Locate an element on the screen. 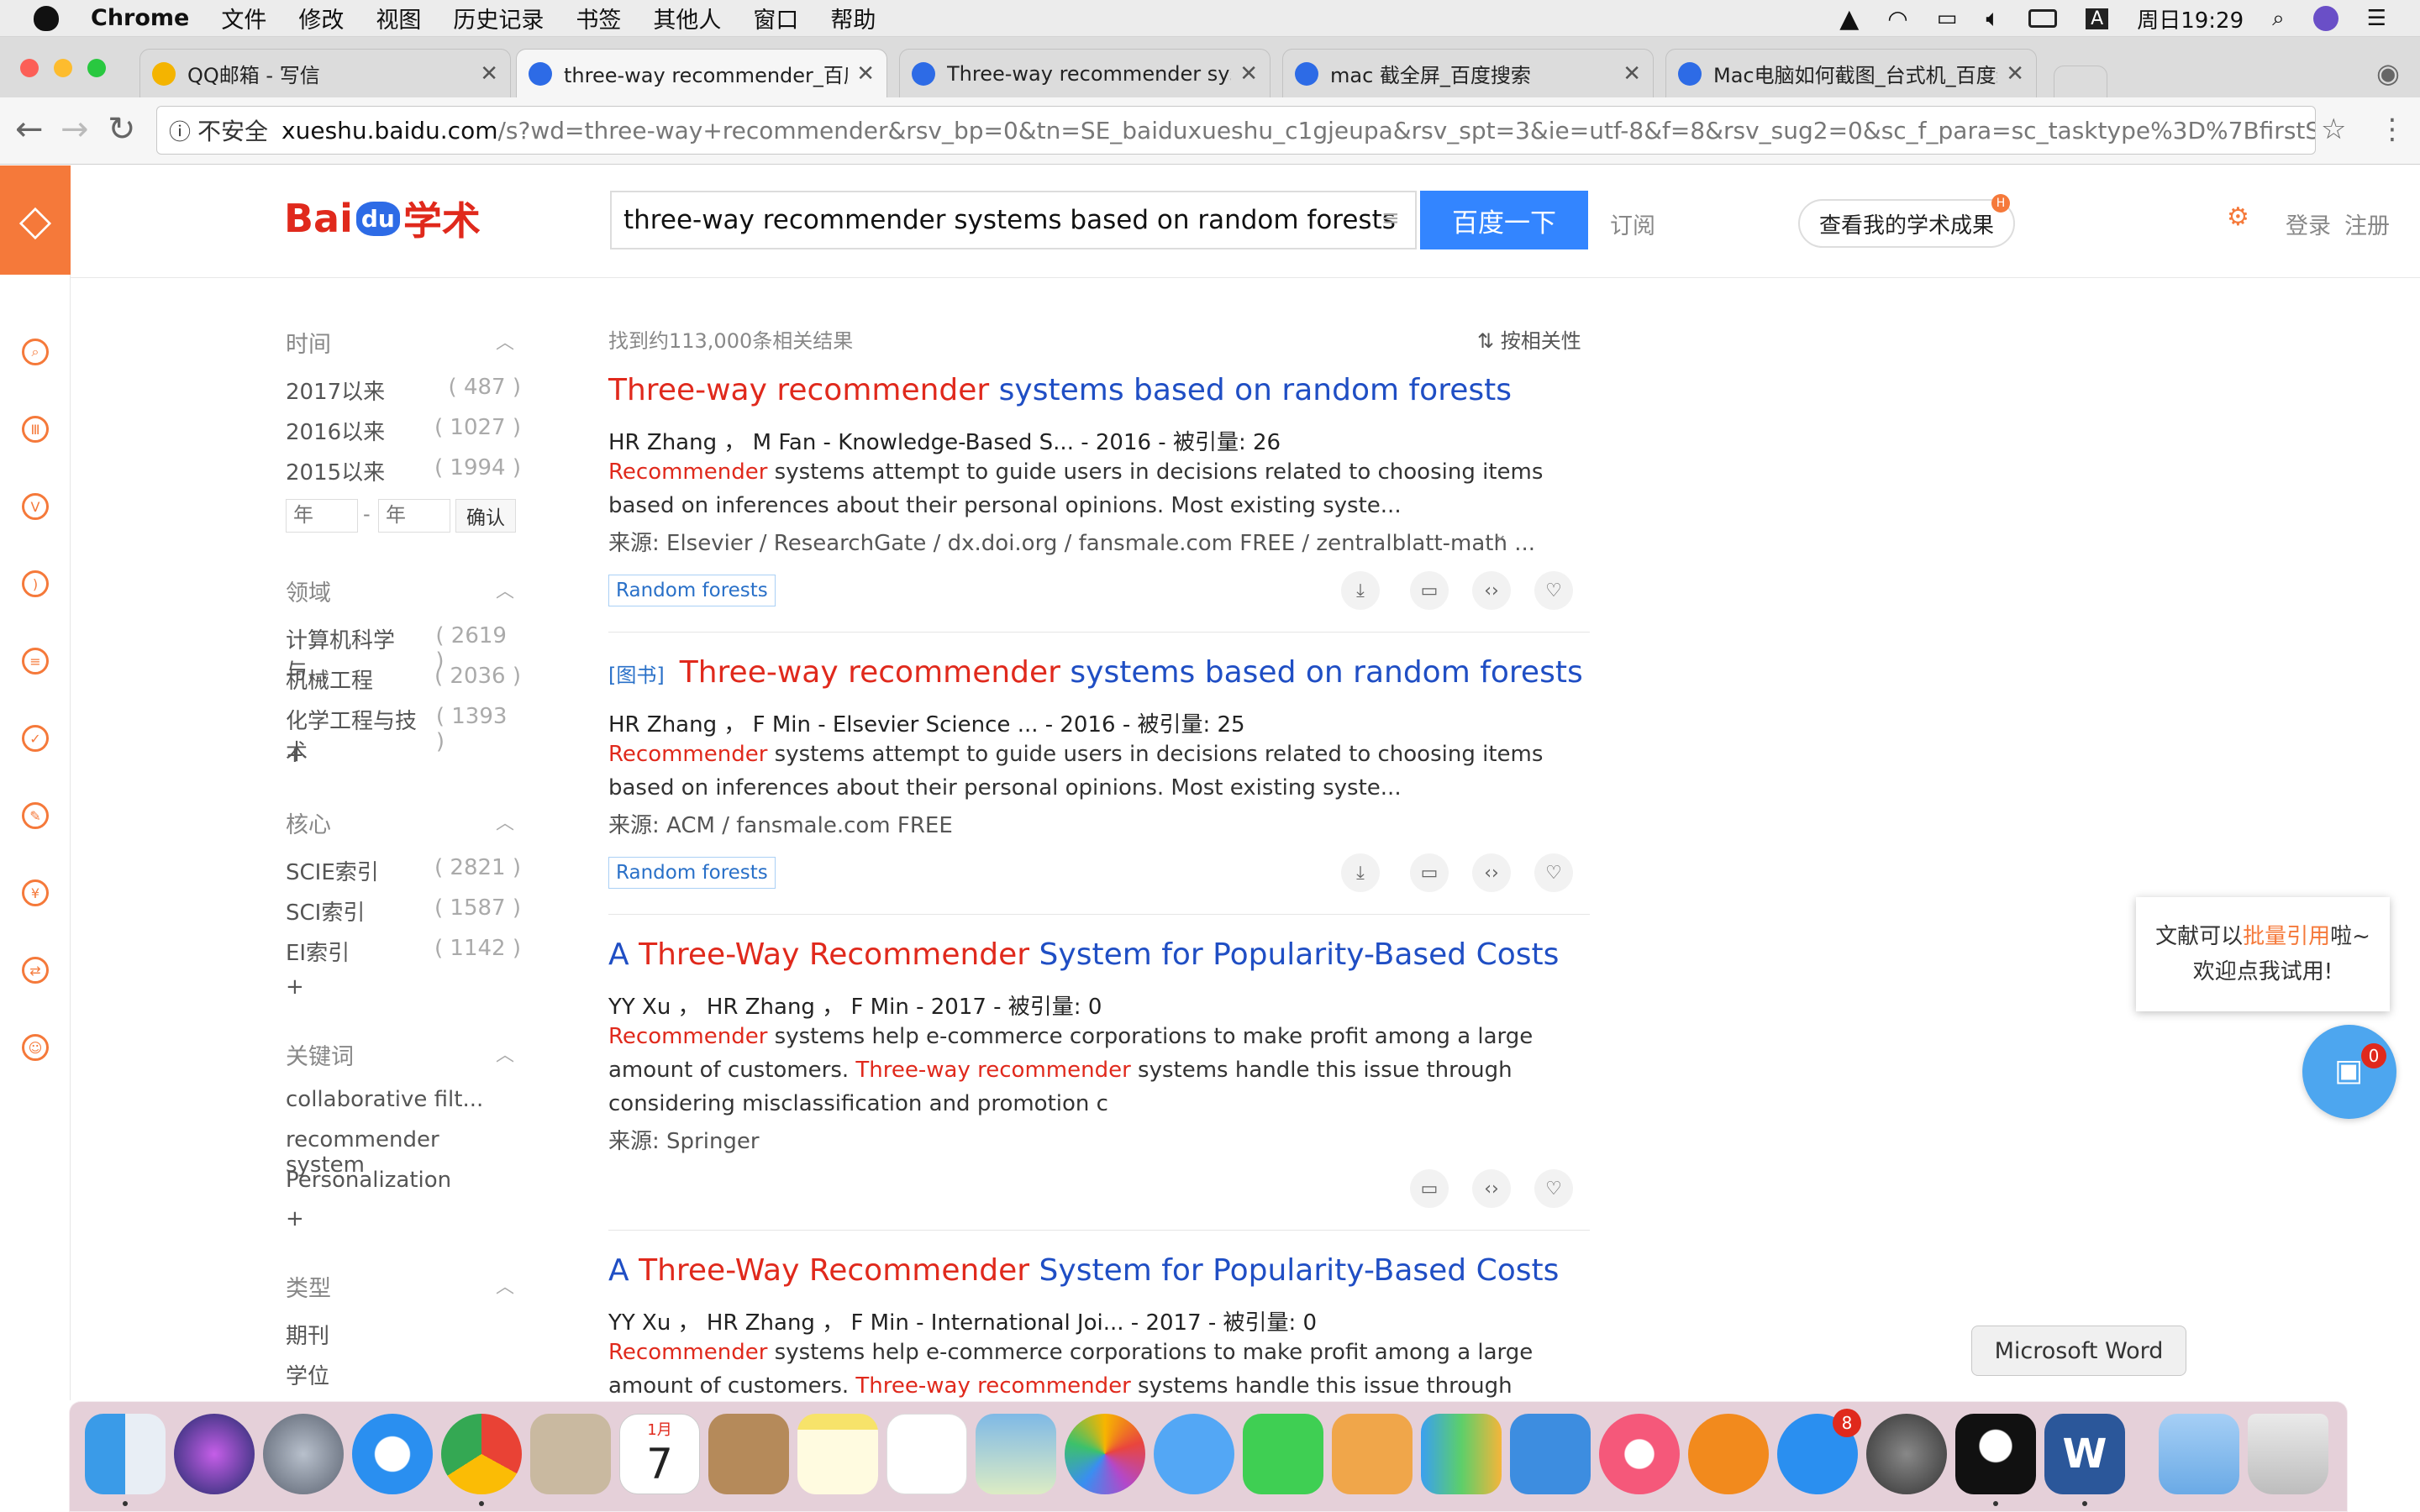 The height and width of the screenshot is (1512, 2420). download-icon: ⤓ is located at coordinates (1360, 872).